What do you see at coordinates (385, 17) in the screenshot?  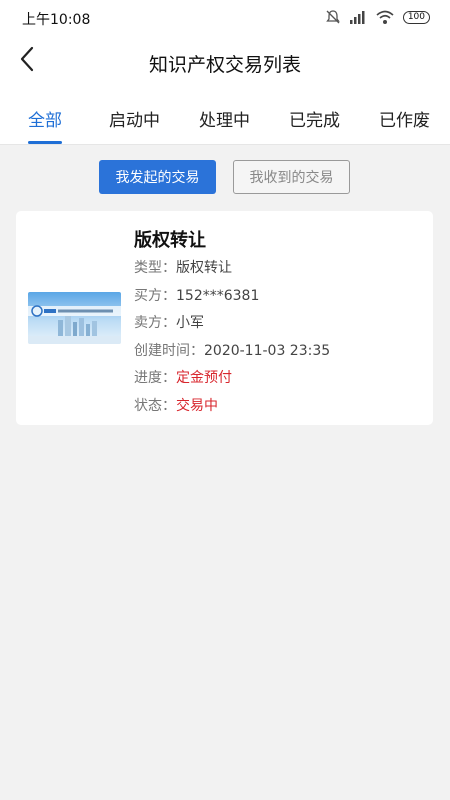 I see `wifi-icon` at bounding box center [385, 17].